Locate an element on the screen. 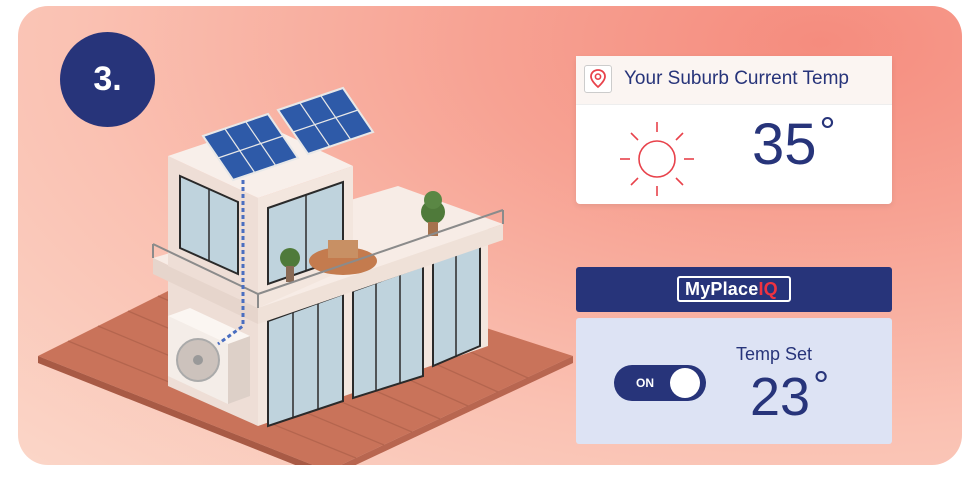  location-button is located at coordinates (598, 79).